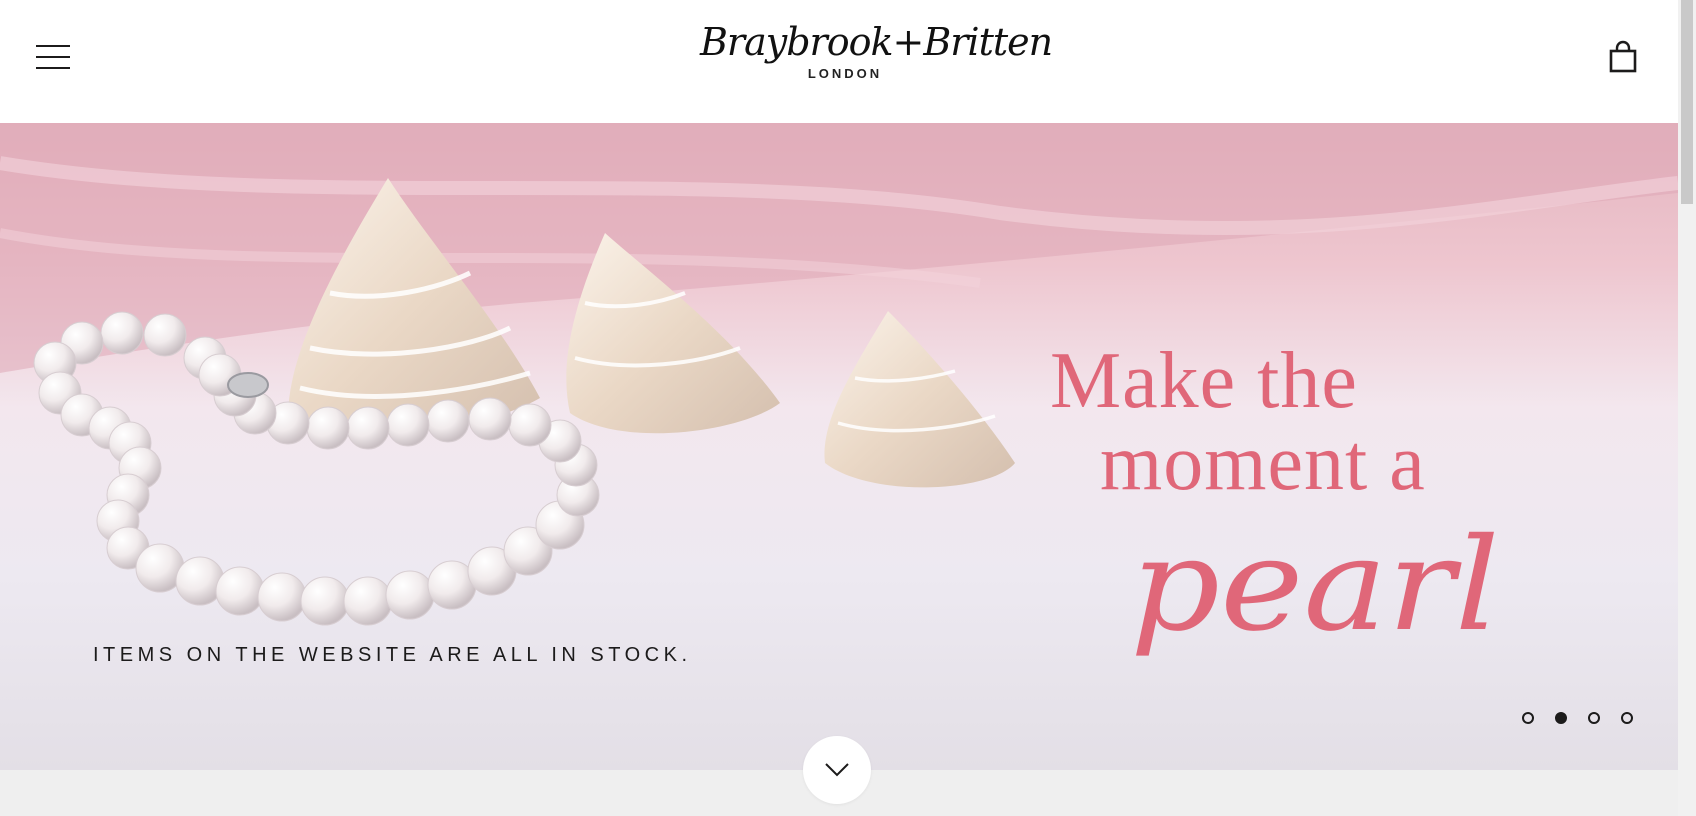  Describe the element at coordinates (1315, 585) in the screenshot. I see `headline-line-3: pearl` at that location.